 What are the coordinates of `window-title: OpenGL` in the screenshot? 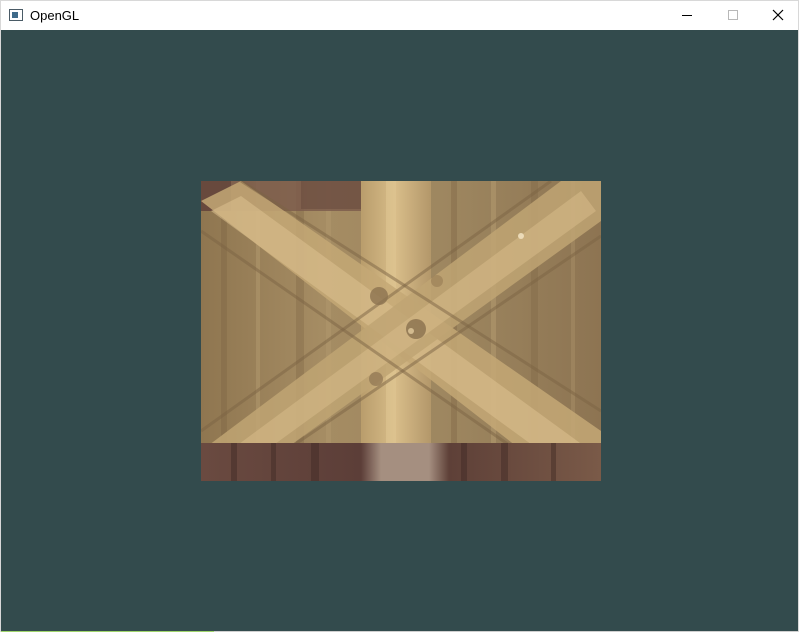 It's located at (55, 15).